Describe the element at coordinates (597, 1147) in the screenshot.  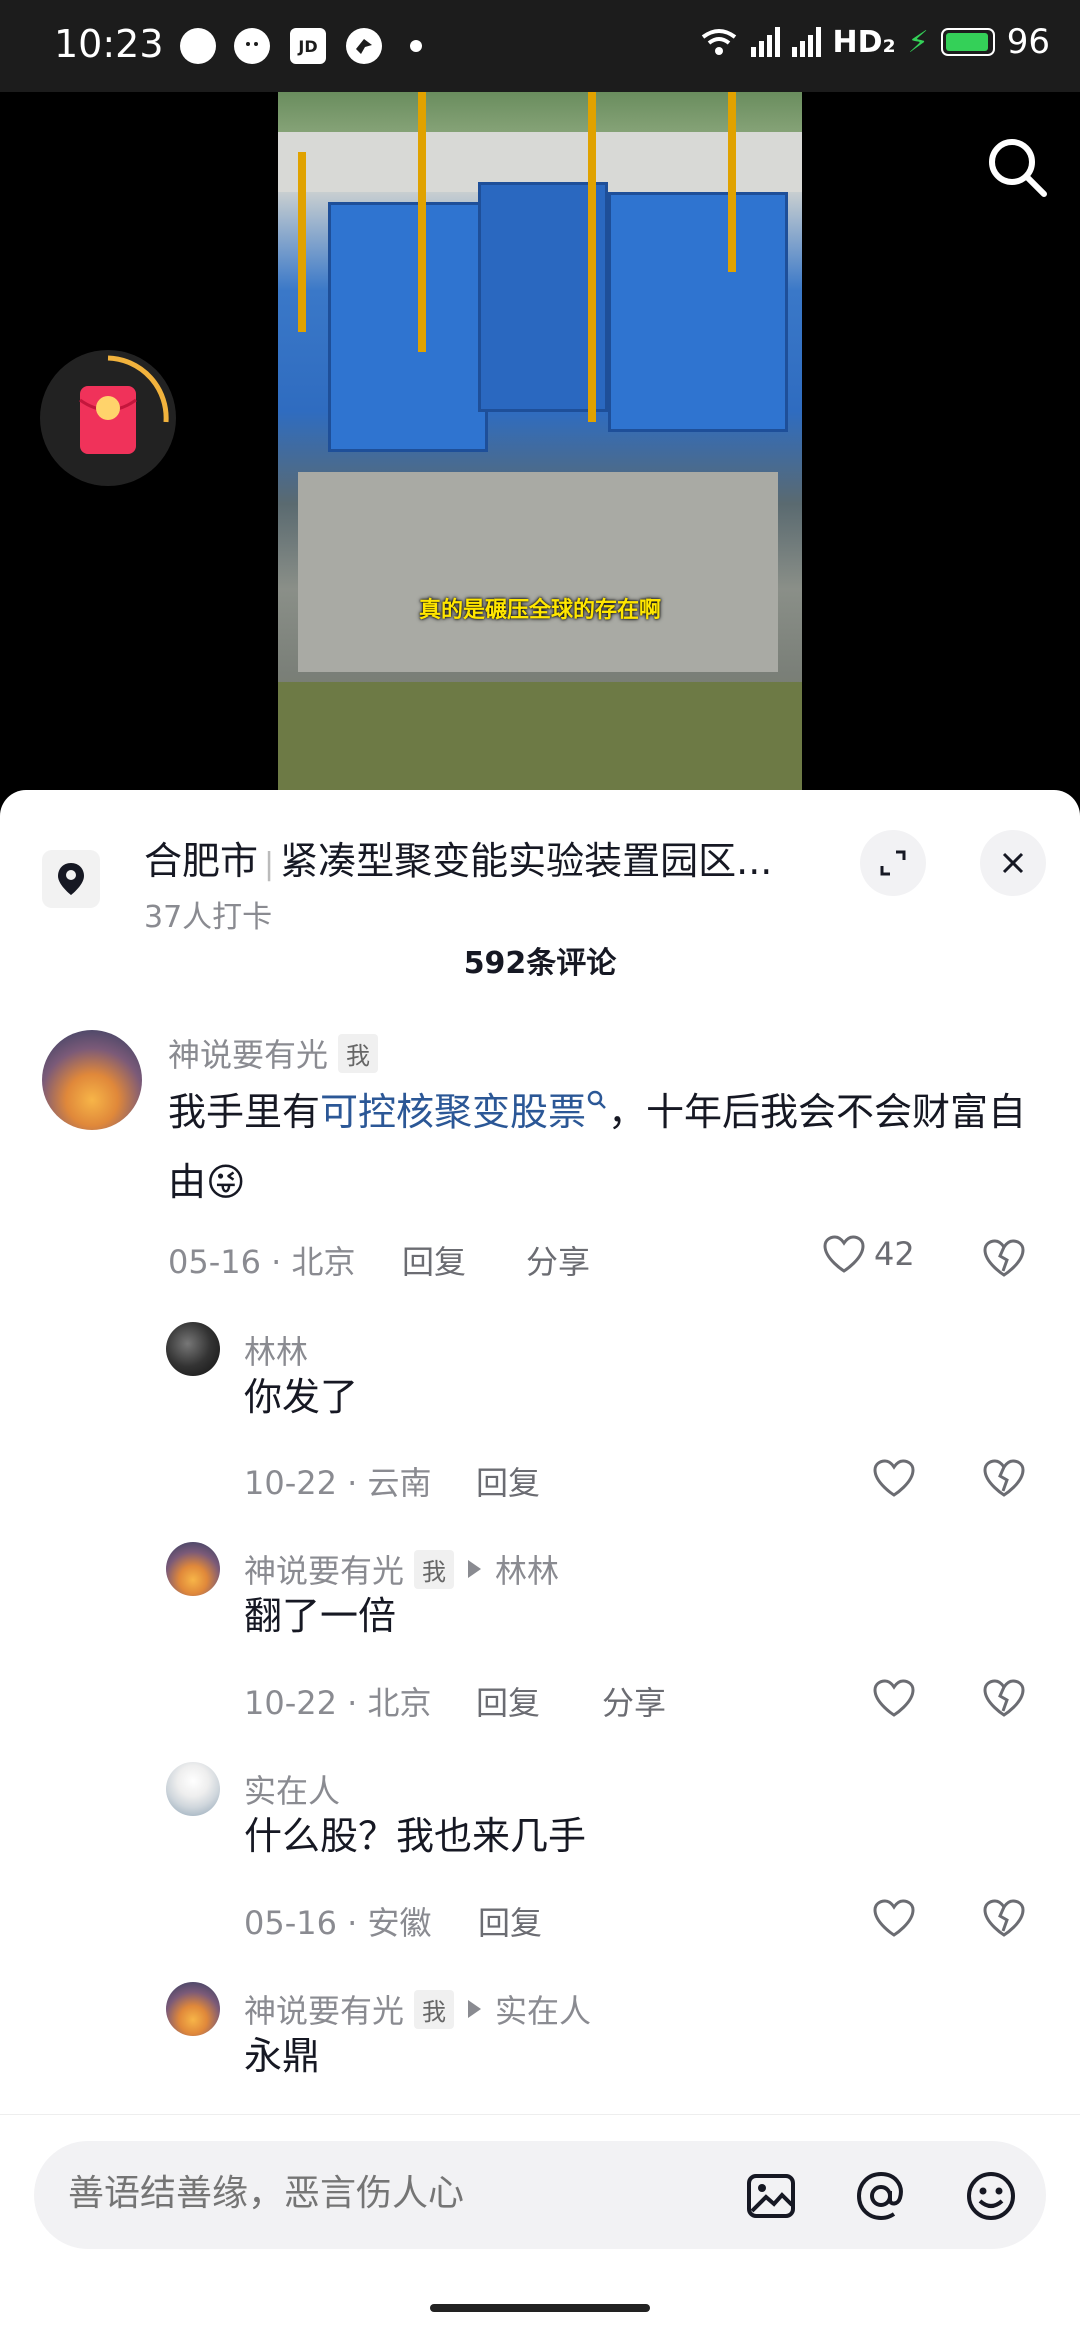
I see `comment-text: 我手里有可控核聚变股票 ，十年后我会不会财富自由😜` at that location.